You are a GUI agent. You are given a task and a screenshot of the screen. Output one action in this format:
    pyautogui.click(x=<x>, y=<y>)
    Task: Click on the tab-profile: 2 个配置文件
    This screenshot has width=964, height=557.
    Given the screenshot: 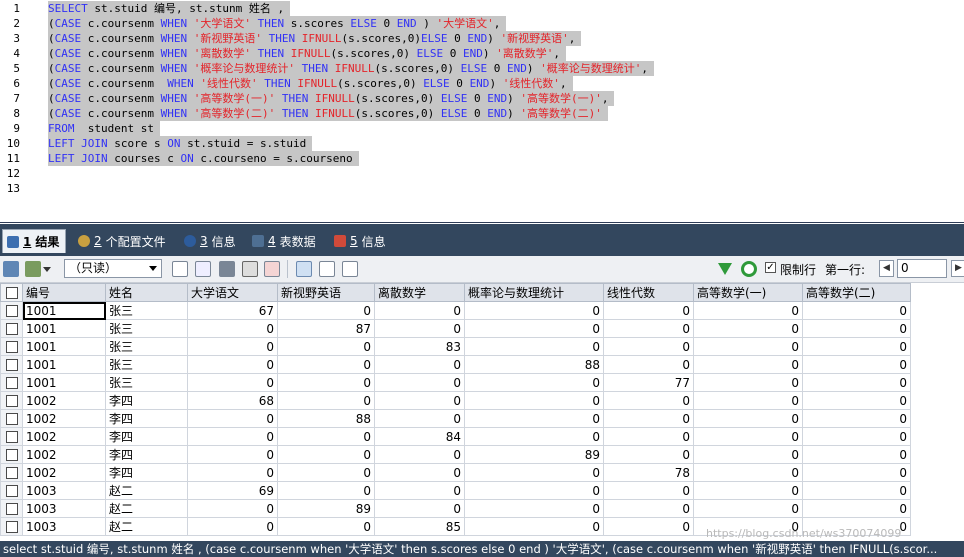 What is the action you would take?
    pyautogui.click(x=124, y=241)
    